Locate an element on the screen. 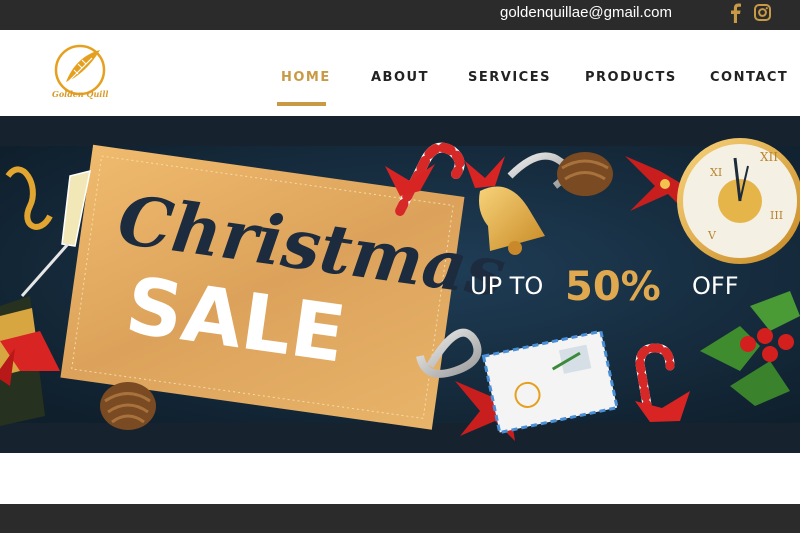  nav-products: PRODUCTS is located at coordinates (631, 77).